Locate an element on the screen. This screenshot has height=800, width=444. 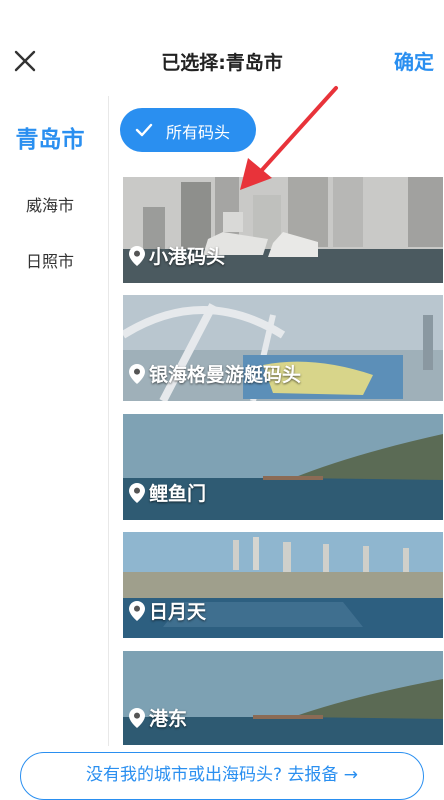
city-item-qingdao: 青岛市 is located at coordinates (50, 137).